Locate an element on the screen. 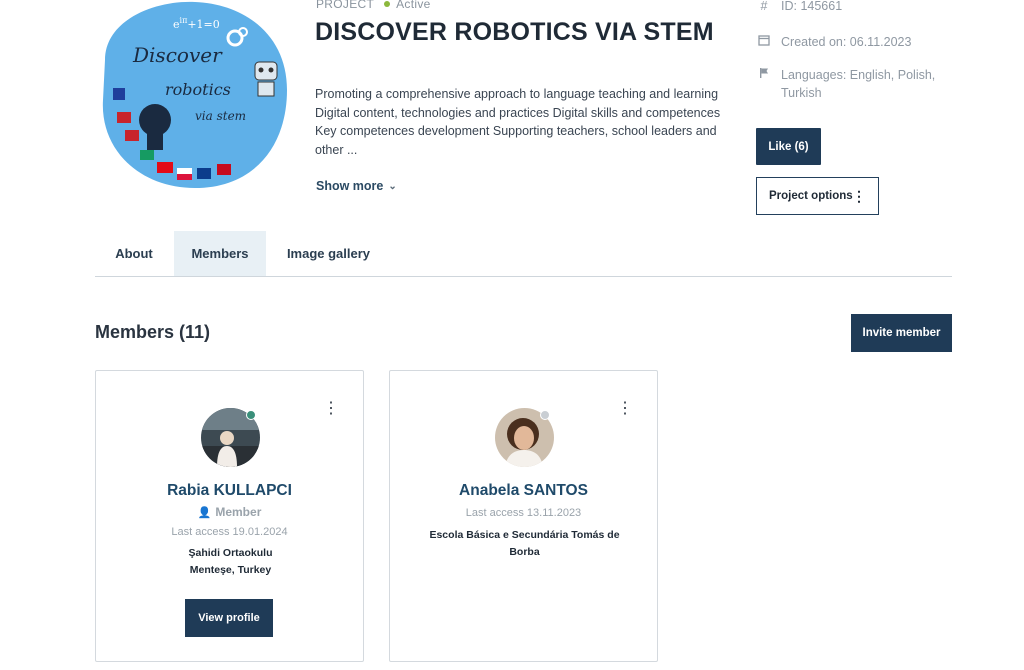 The height and width of the screenshot is (670, 1024). project-options-button: Project options ⋮ is located at coordinates (817, 196).